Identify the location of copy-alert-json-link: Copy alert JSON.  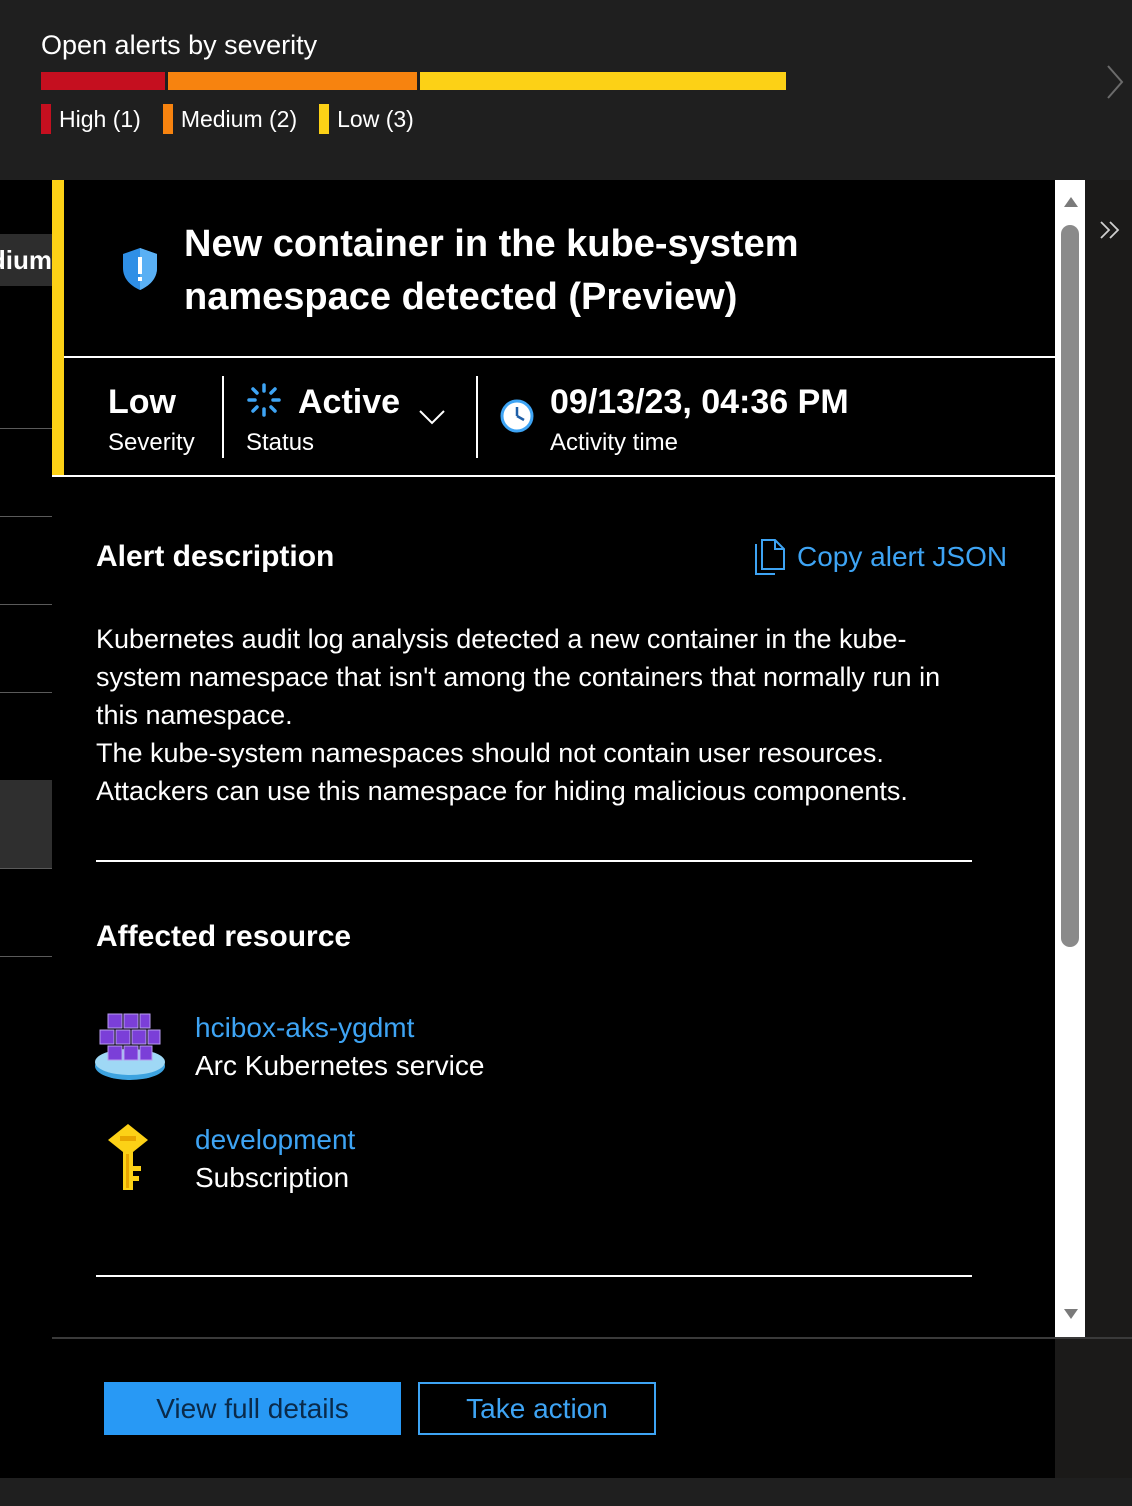
(880, 557).